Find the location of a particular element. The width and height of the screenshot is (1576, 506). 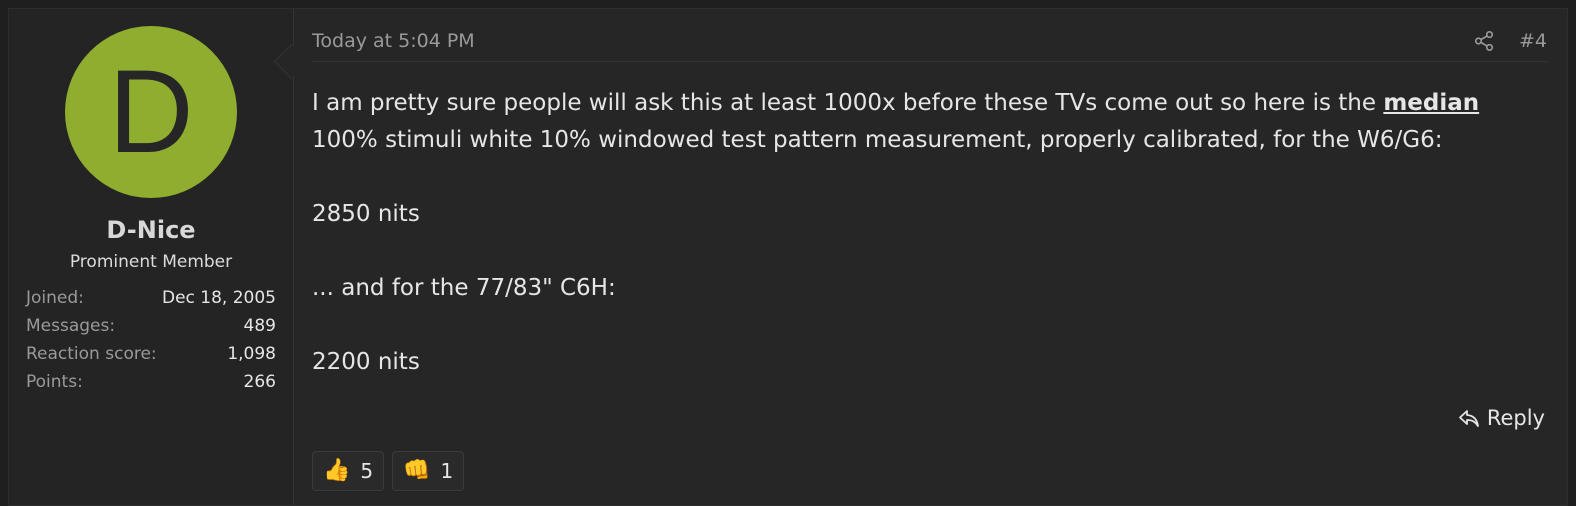

post-header-actions: #4 is located at coordinates (1510, 41).